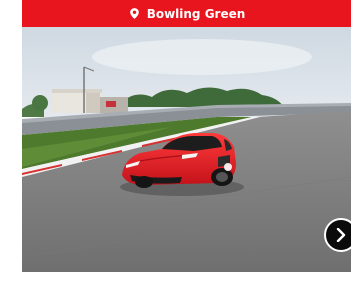 The width and height of the screenshot is (351, 283). Describe the element at coordinates (196, 13) in the screenshot. I see `location-label: Bowling Green` at that location.